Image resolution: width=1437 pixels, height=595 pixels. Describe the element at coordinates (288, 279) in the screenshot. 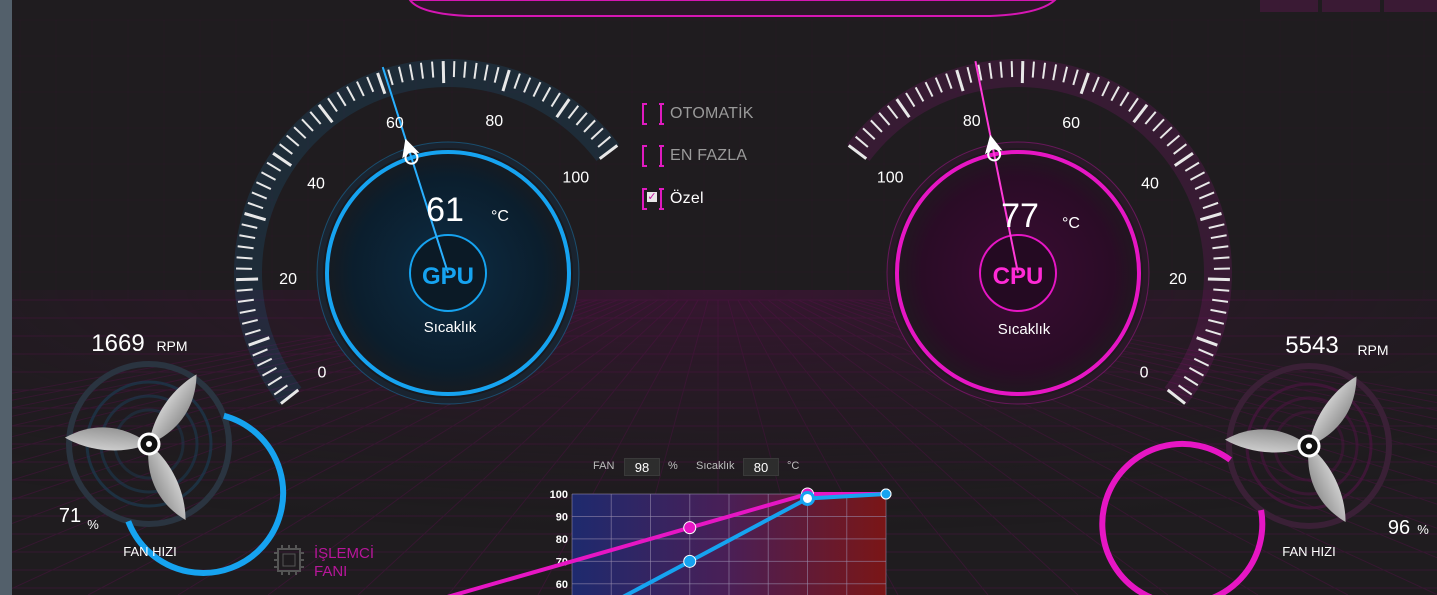

I see `gpu-dial-tick-label: 20` at that location.